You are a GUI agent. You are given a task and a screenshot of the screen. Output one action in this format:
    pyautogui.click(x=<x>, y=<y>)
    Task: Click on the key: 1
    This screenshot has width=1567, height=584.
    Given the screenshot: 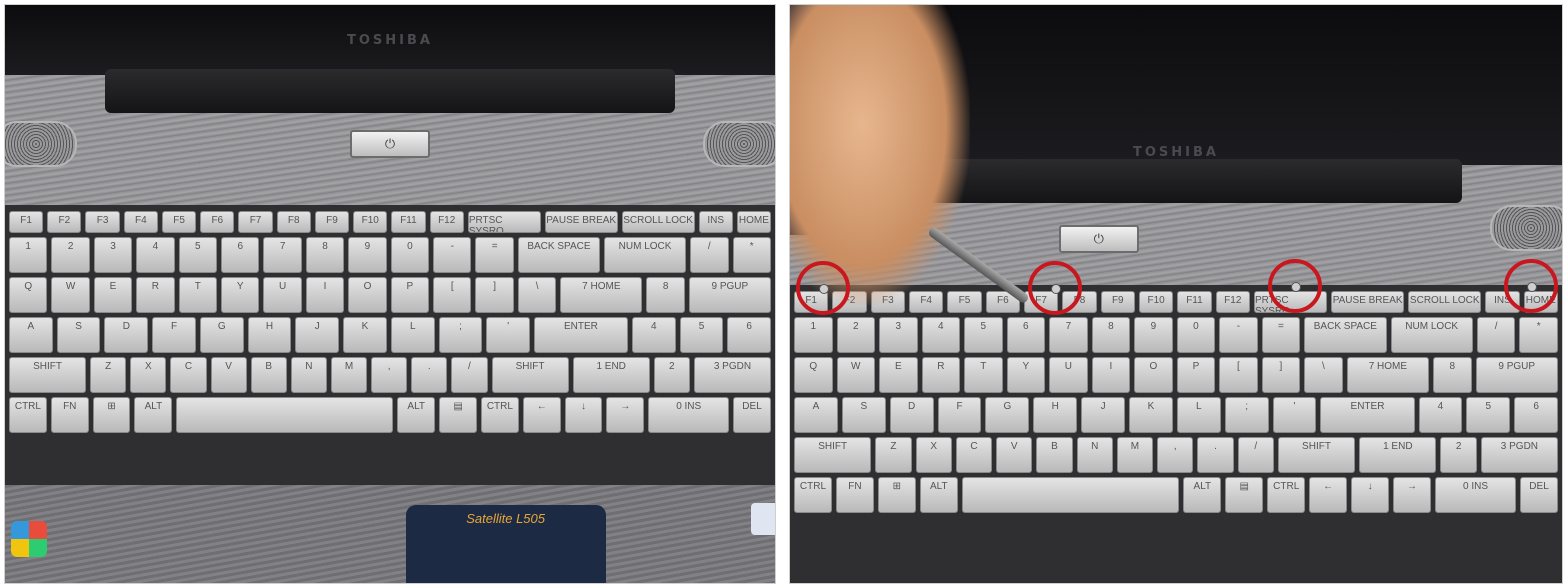 What is the action you would take?
    pyautogui.click(x=28, y=255)
    